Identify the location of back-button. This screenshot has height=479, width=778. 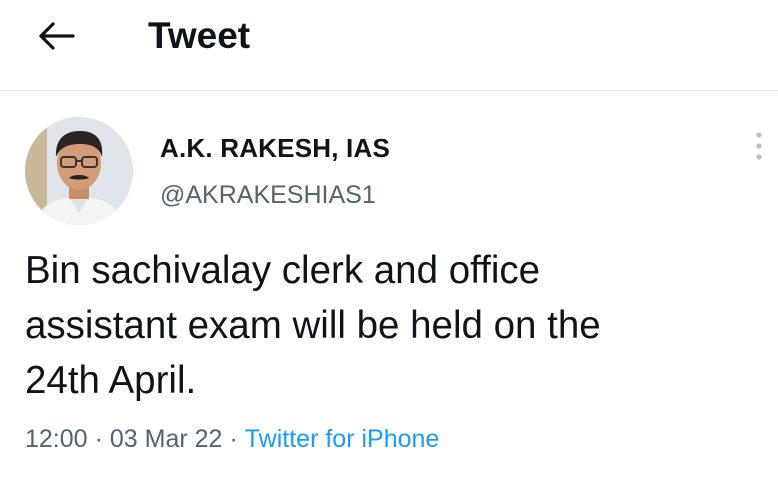
(56, 38).